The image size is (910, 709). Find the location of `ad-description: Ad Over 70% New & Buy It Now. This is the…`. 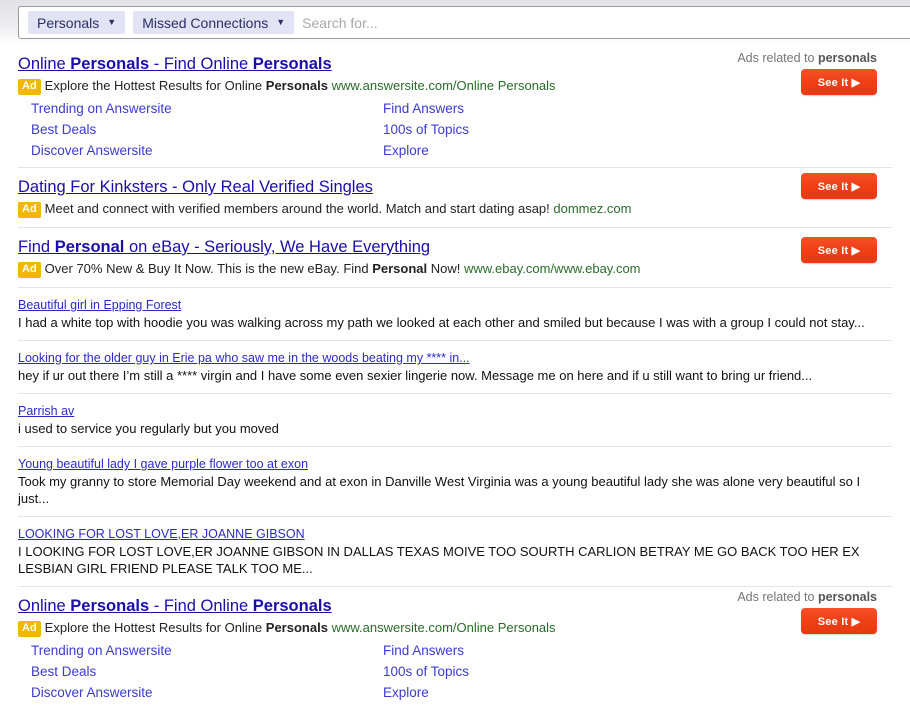

ad-description: Ad Over 70% New & Buy It Now. This is the… is located at coordinates (455, 269).